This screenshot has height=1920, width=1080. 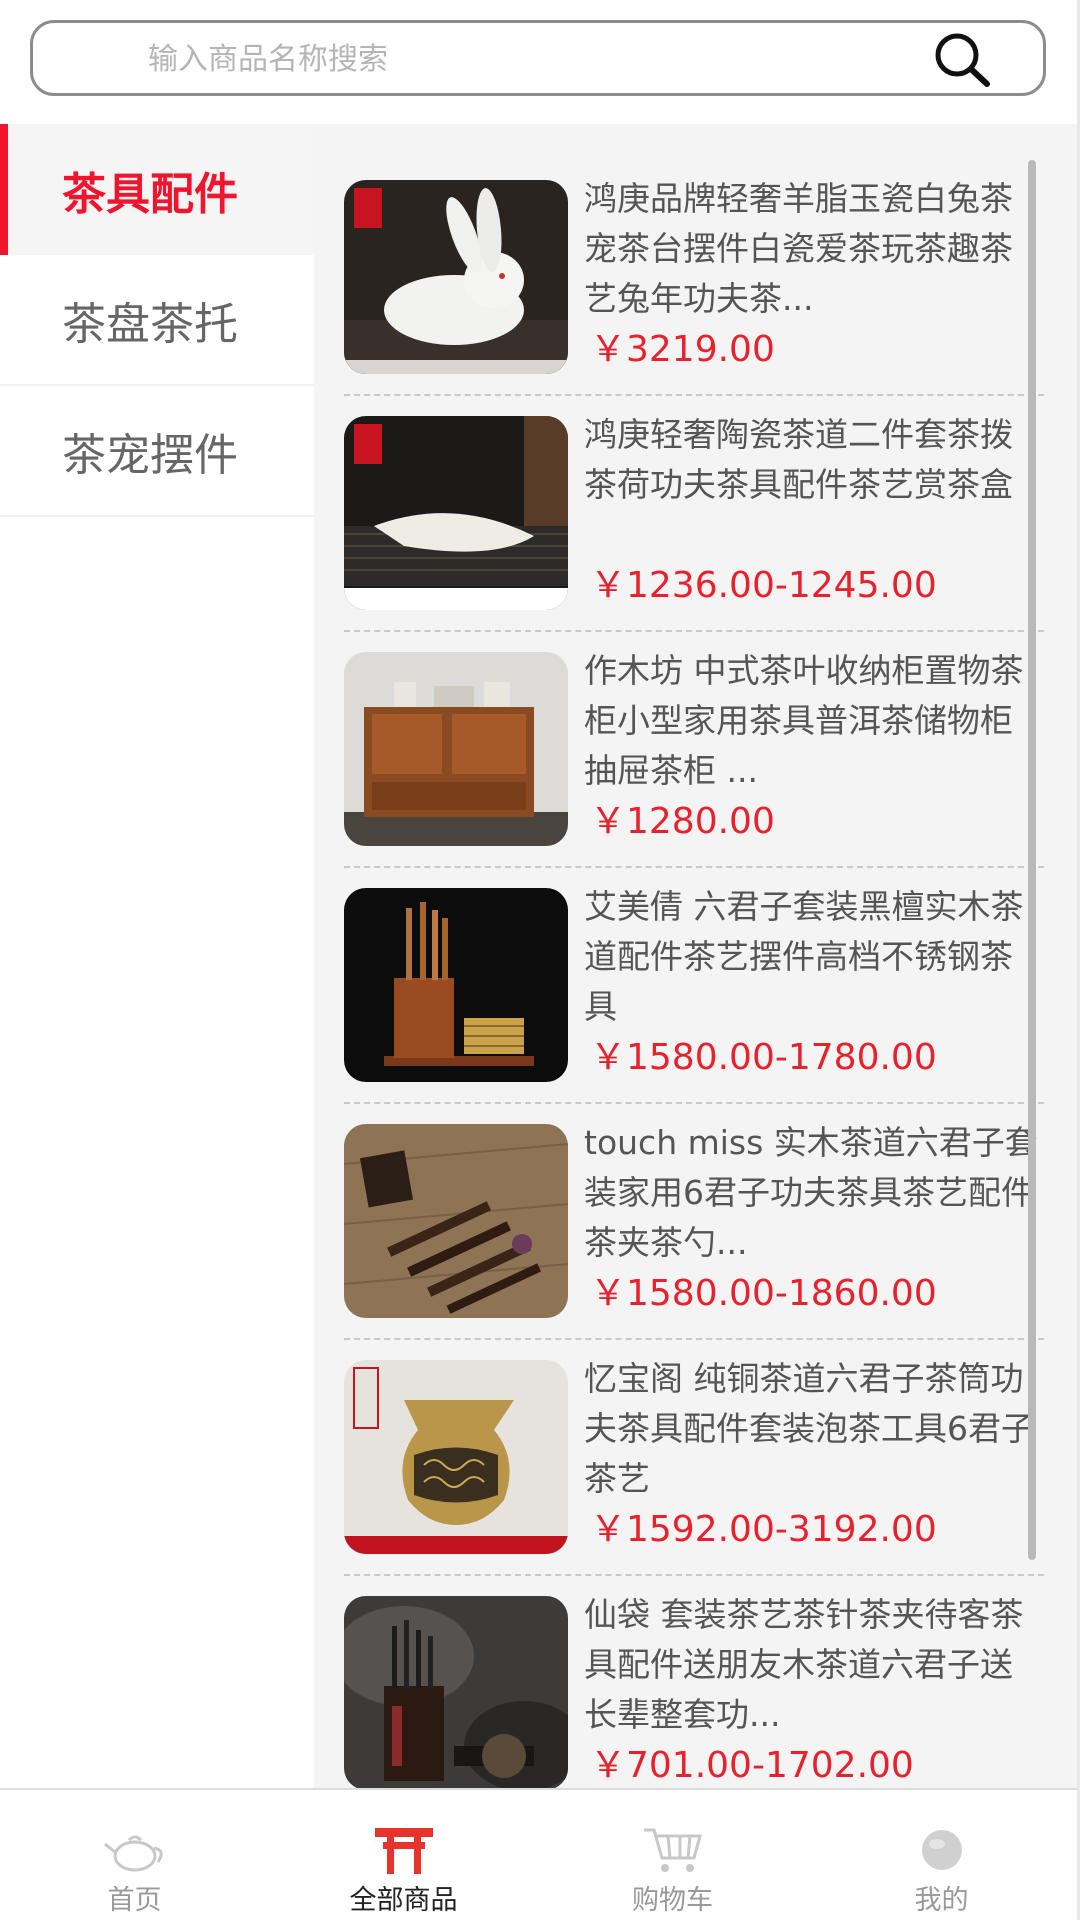 I want to click on search-box, so click(x=538, y=58).